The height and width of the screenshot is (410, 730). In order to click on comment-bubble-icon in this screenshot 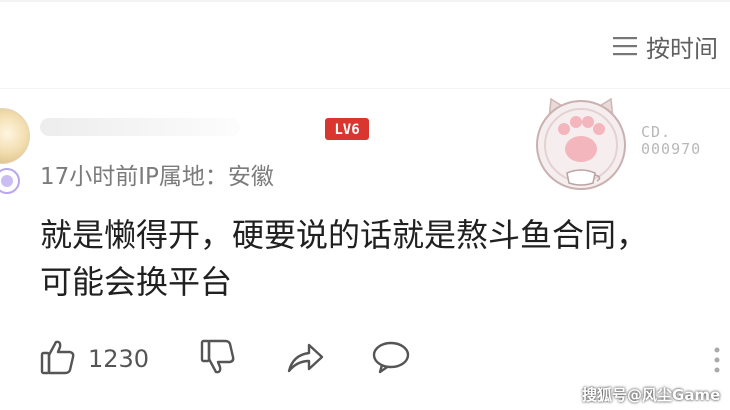, I will do `click(391, 359)`.